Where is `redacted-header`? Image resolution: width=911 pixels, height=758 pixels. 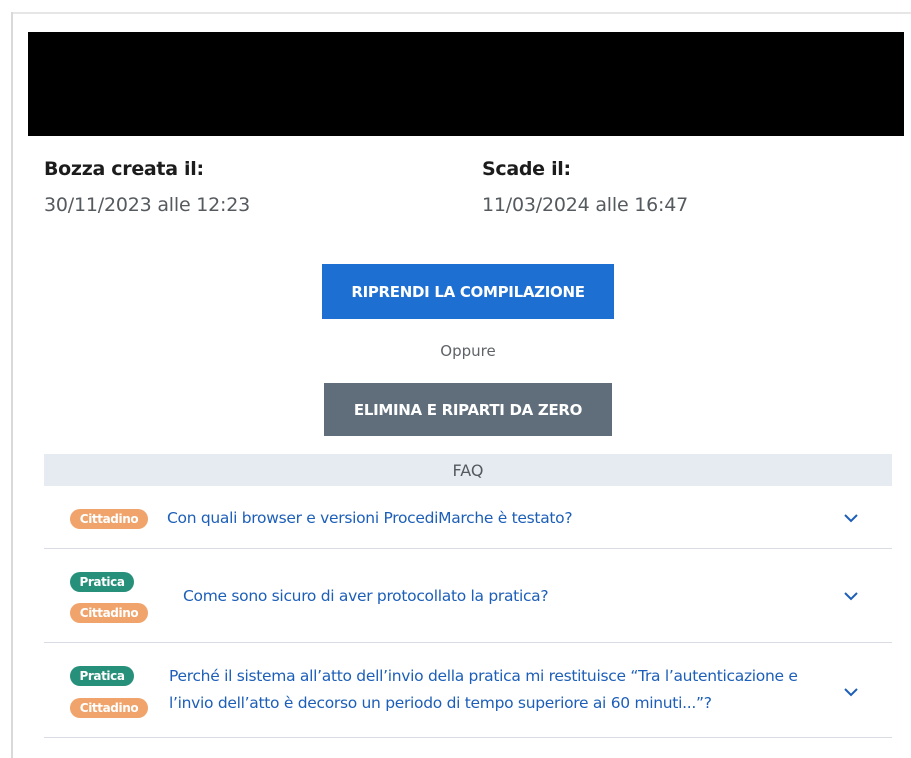 redacted-header is located at coordinates (466, 84).